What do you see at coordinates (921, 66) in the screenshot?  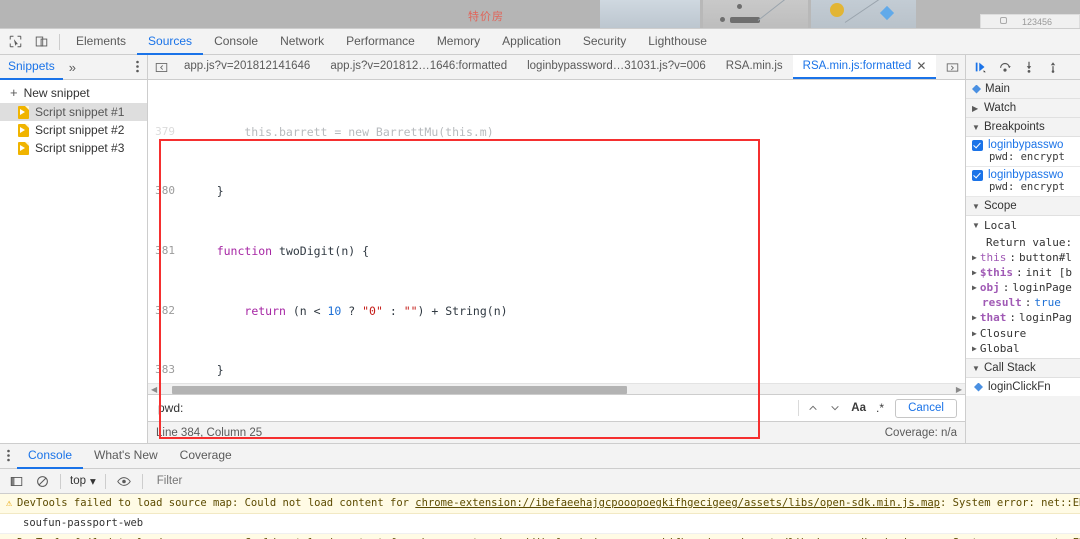 I see `close-icon: ✕` at bounding box center [921, 66].